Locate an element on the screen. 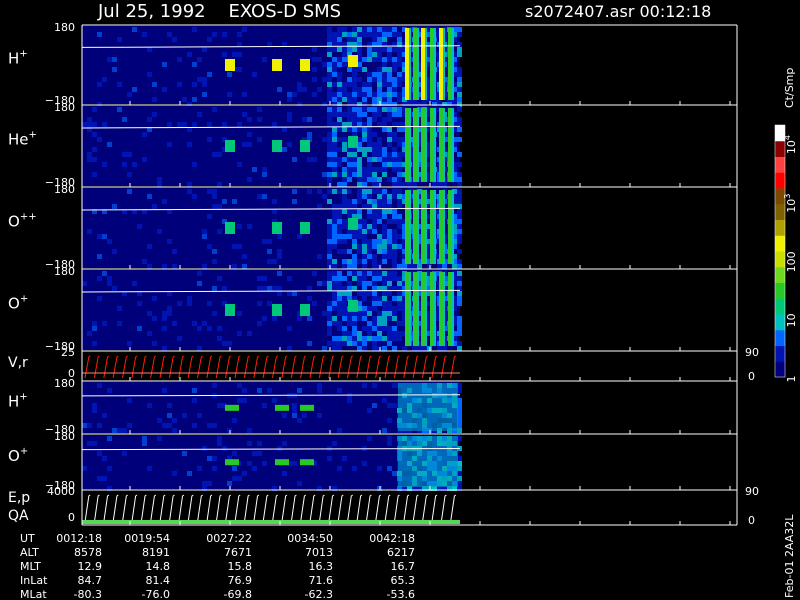  table-cell: 14.8 is located at coordinates (158, 566).